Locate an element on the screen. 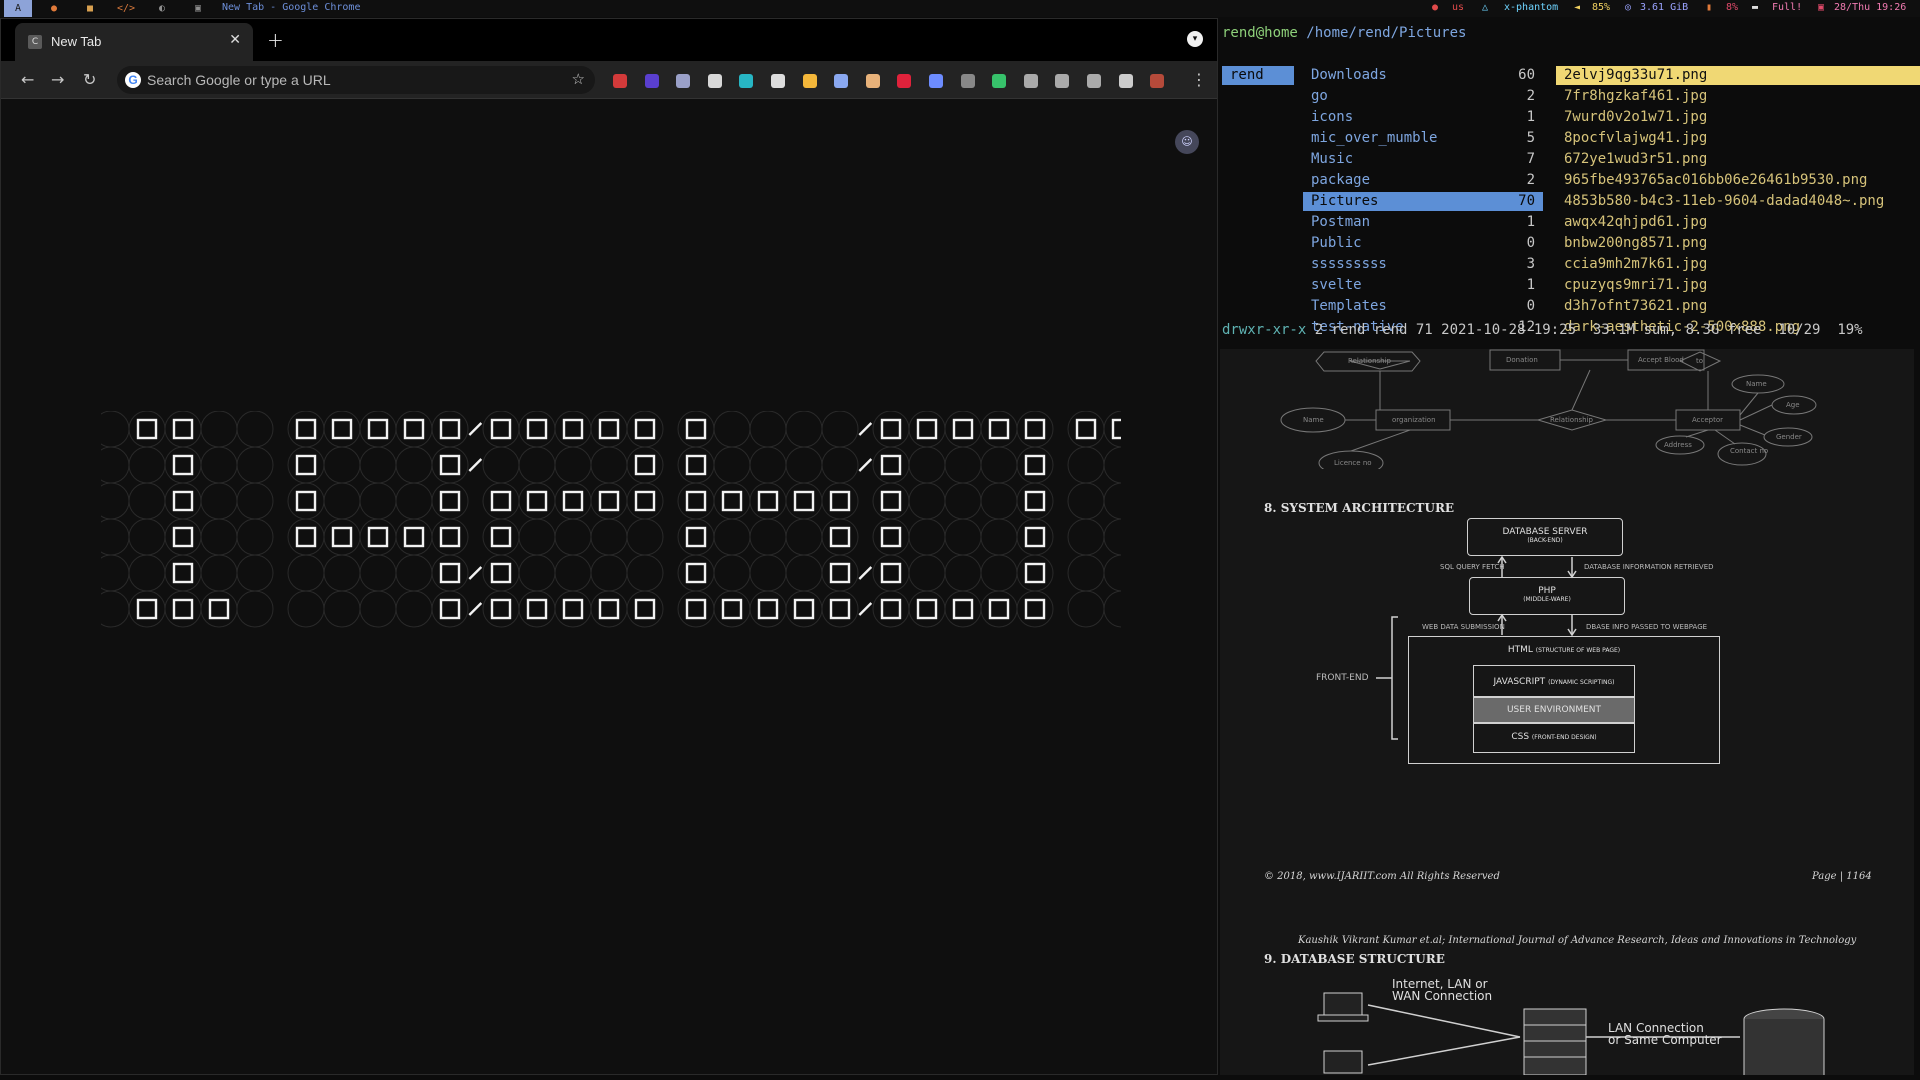  kebab-menu-icon: ⋮ is located at coordinates (1199, 79).